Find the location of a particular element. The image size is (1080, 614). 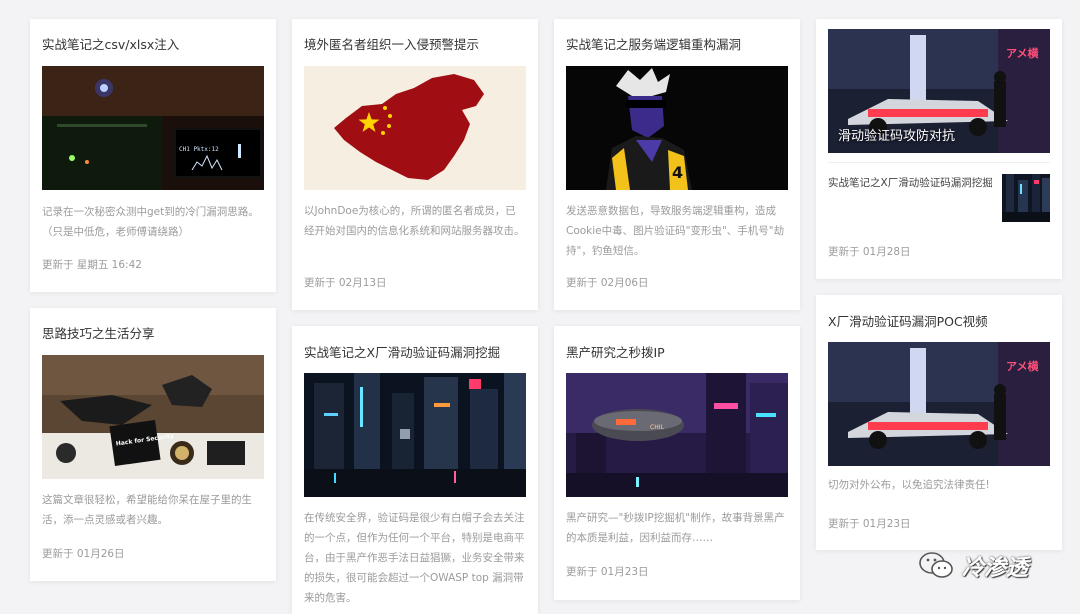

card-date: 更新于 02月06日 is located at coordinates (607, 283).